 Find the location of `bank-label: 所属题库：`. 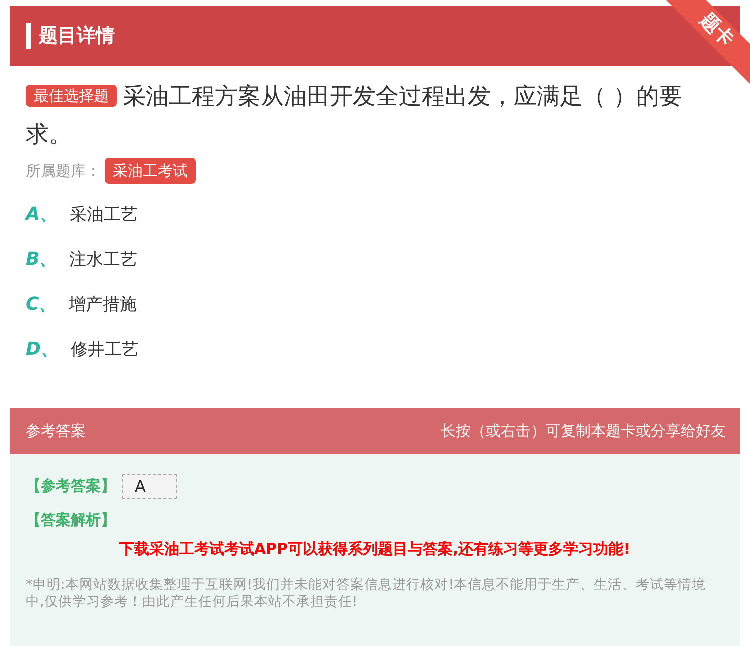

bank-label: 所属题库： is located at coordinates (63, 171).